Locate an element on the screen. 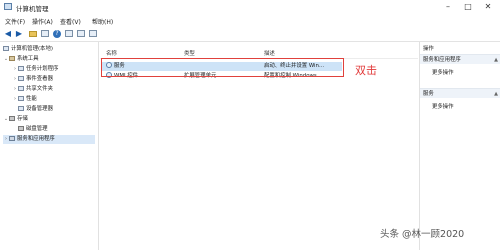 The width and height of the screenshot is (500, 250). tree-shared-folders: › 共享文件夹 is located at coordinates (32, 89).